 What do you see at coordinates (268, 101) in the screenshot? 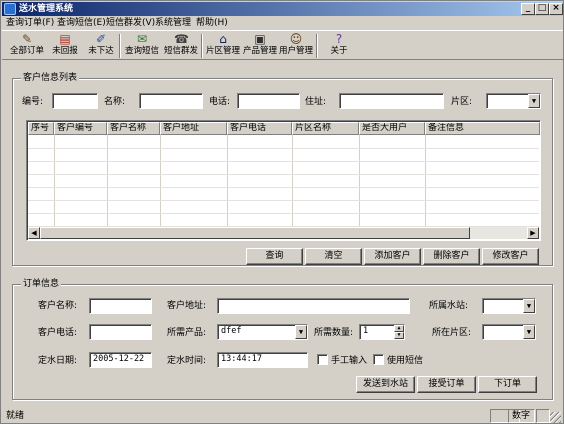
I see `filter-phone-input` at bounding box center [268, 101].